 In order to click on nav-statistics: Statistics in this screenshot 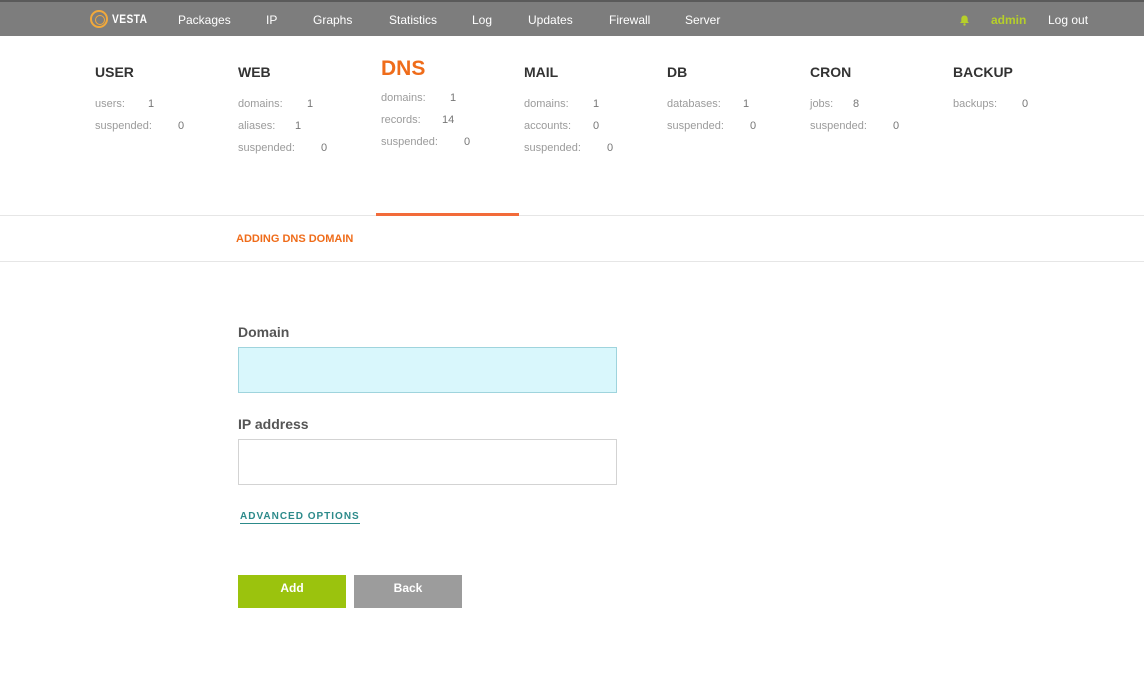, I will do `click(413, 20)`.